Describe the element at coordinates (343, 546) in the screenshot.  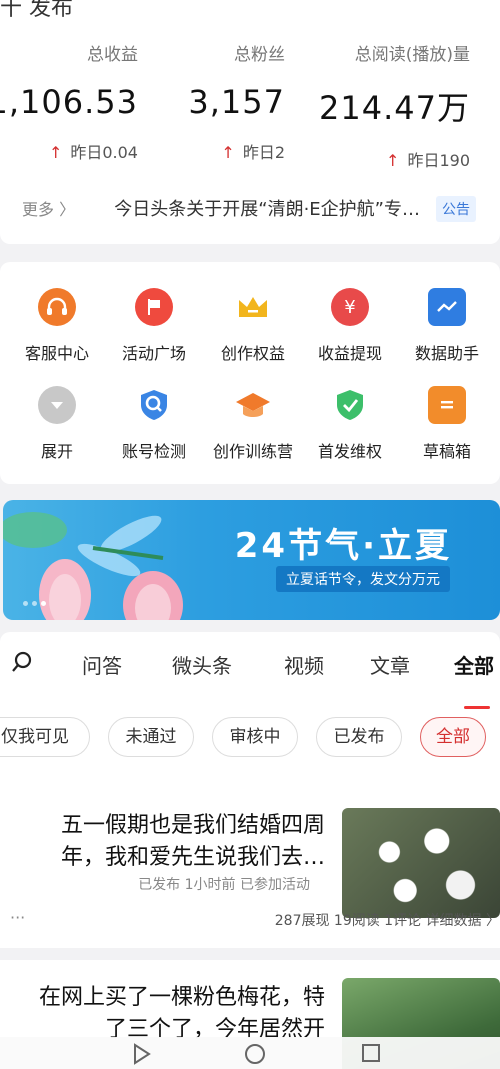
I see `banner-title: 24节气·立夏` at that location.